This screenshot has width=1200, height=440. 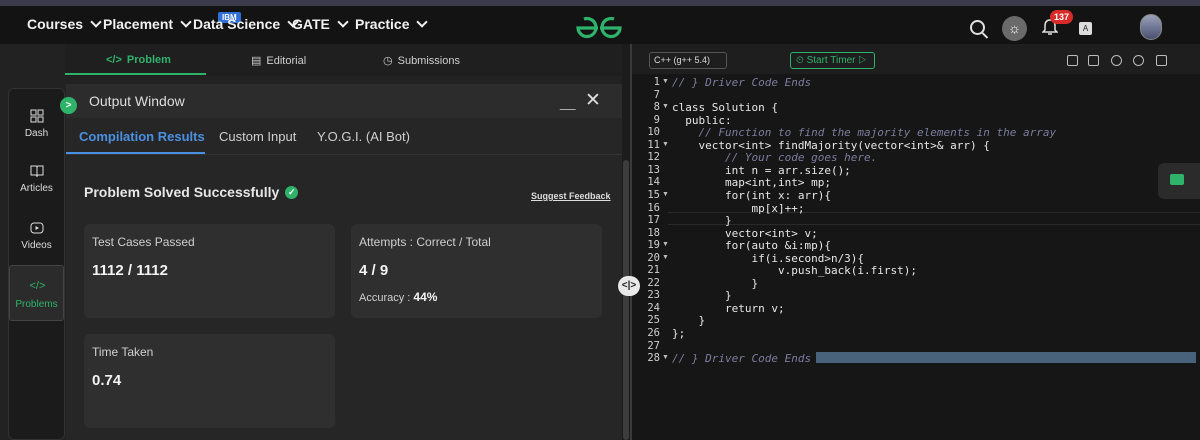 What do you see at coordinates (1116, 60) in the screenshot?
I see `settings-icon` at bounding box center [1116, 60].